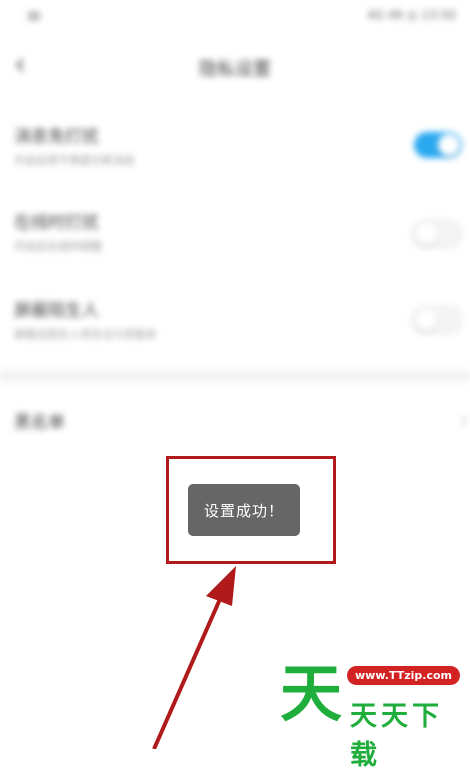  What do you see at coordinates (403, 675) in the screenshot?
I see `watermark-url-badge: www.TTzip.com` at bounding box center [403, 675].